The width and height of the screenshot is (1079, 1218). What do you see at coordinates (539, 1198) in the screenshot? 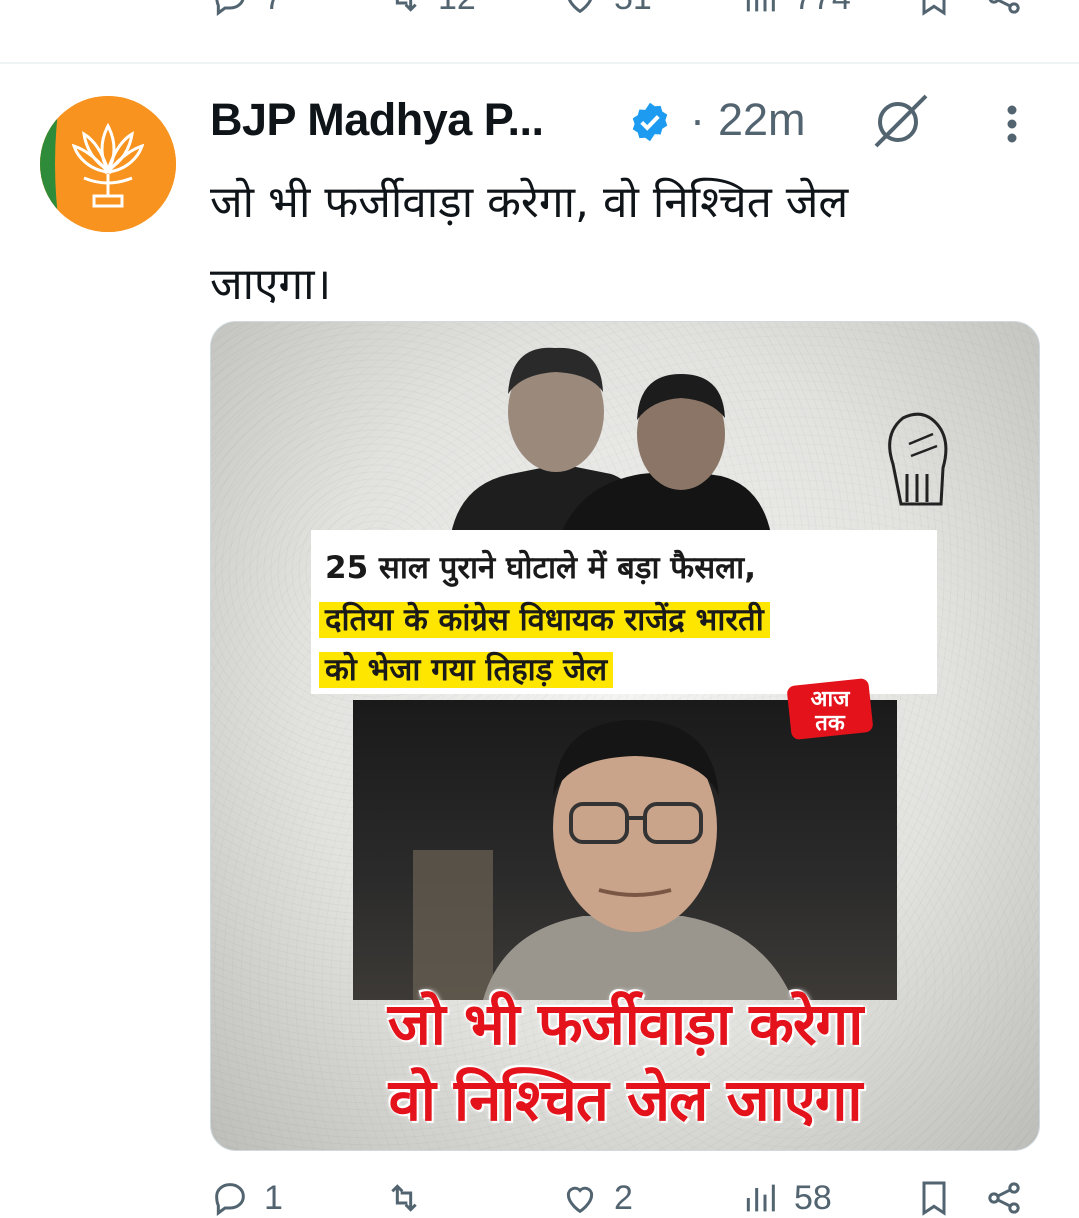
I see `tweet-action-bar: 1 2 58` at bounding box center [539, 1198].